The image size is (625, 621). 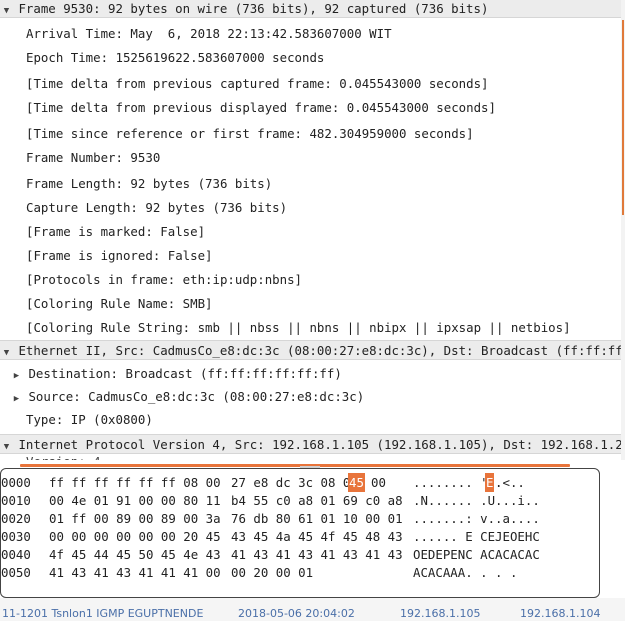 What do you see at coordinates (16, 536) in the screenshot?
I see `hex-offset: 0030` at bounding box center [16, 536].